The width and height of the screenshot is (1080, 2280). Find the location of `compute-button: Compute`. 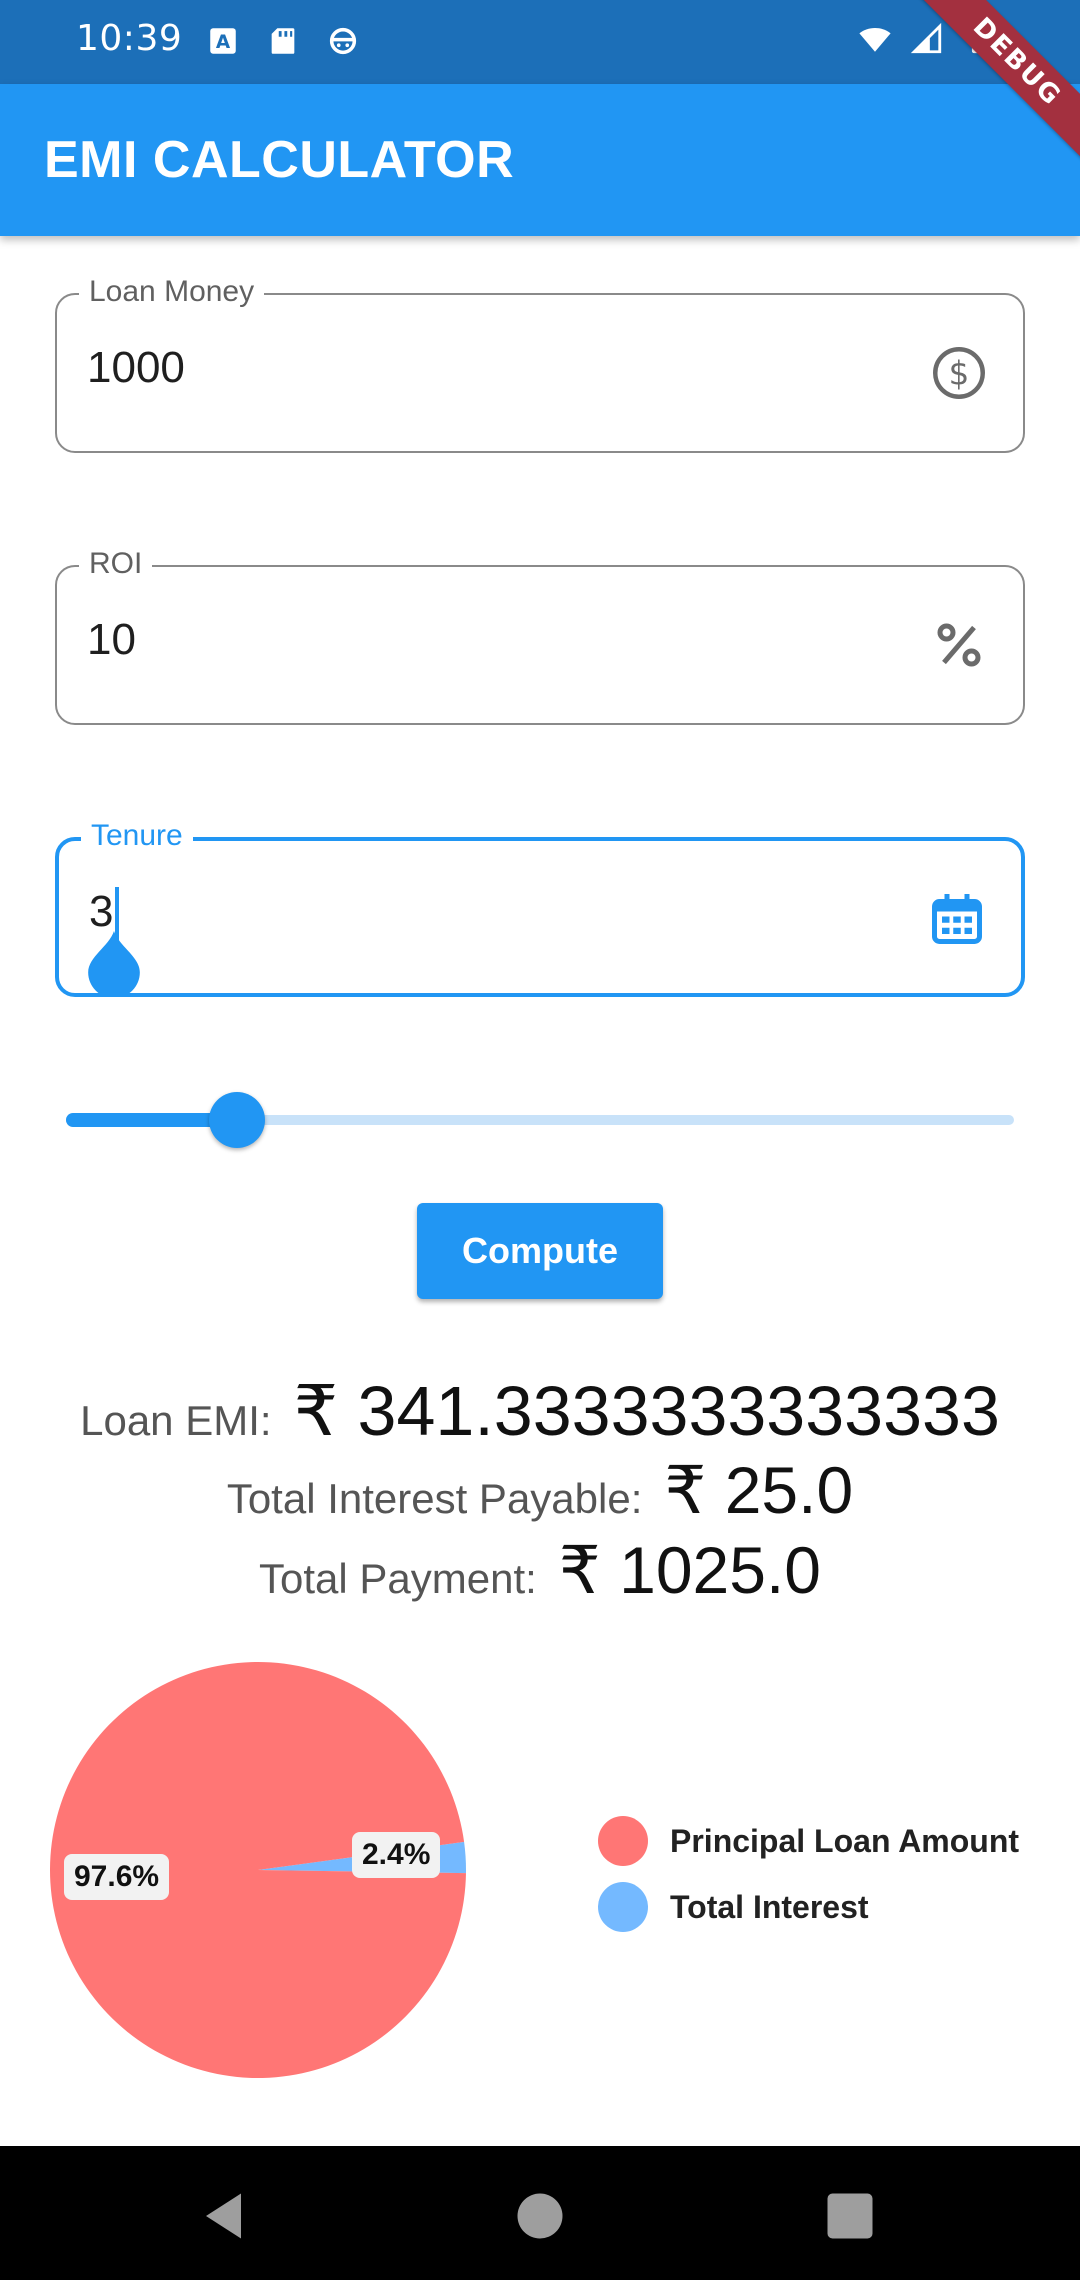

compute-button: Compute is located at coordinates (540, 1251).